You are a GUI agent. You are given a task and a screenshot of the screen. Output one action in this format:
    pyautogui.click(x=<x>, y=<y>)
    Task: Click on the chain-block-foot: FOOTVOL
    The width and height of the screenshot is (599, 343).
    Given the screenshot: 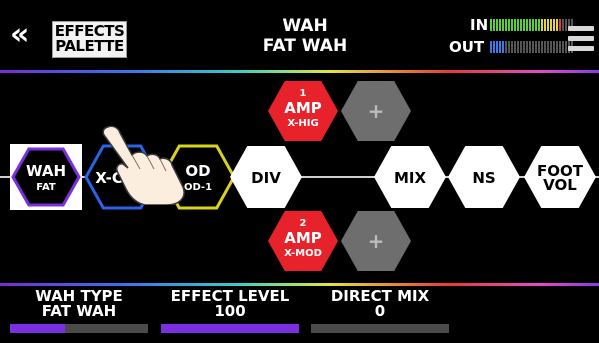 What is the action you would take?
    pyautogui.click(x=560, y=177)
    